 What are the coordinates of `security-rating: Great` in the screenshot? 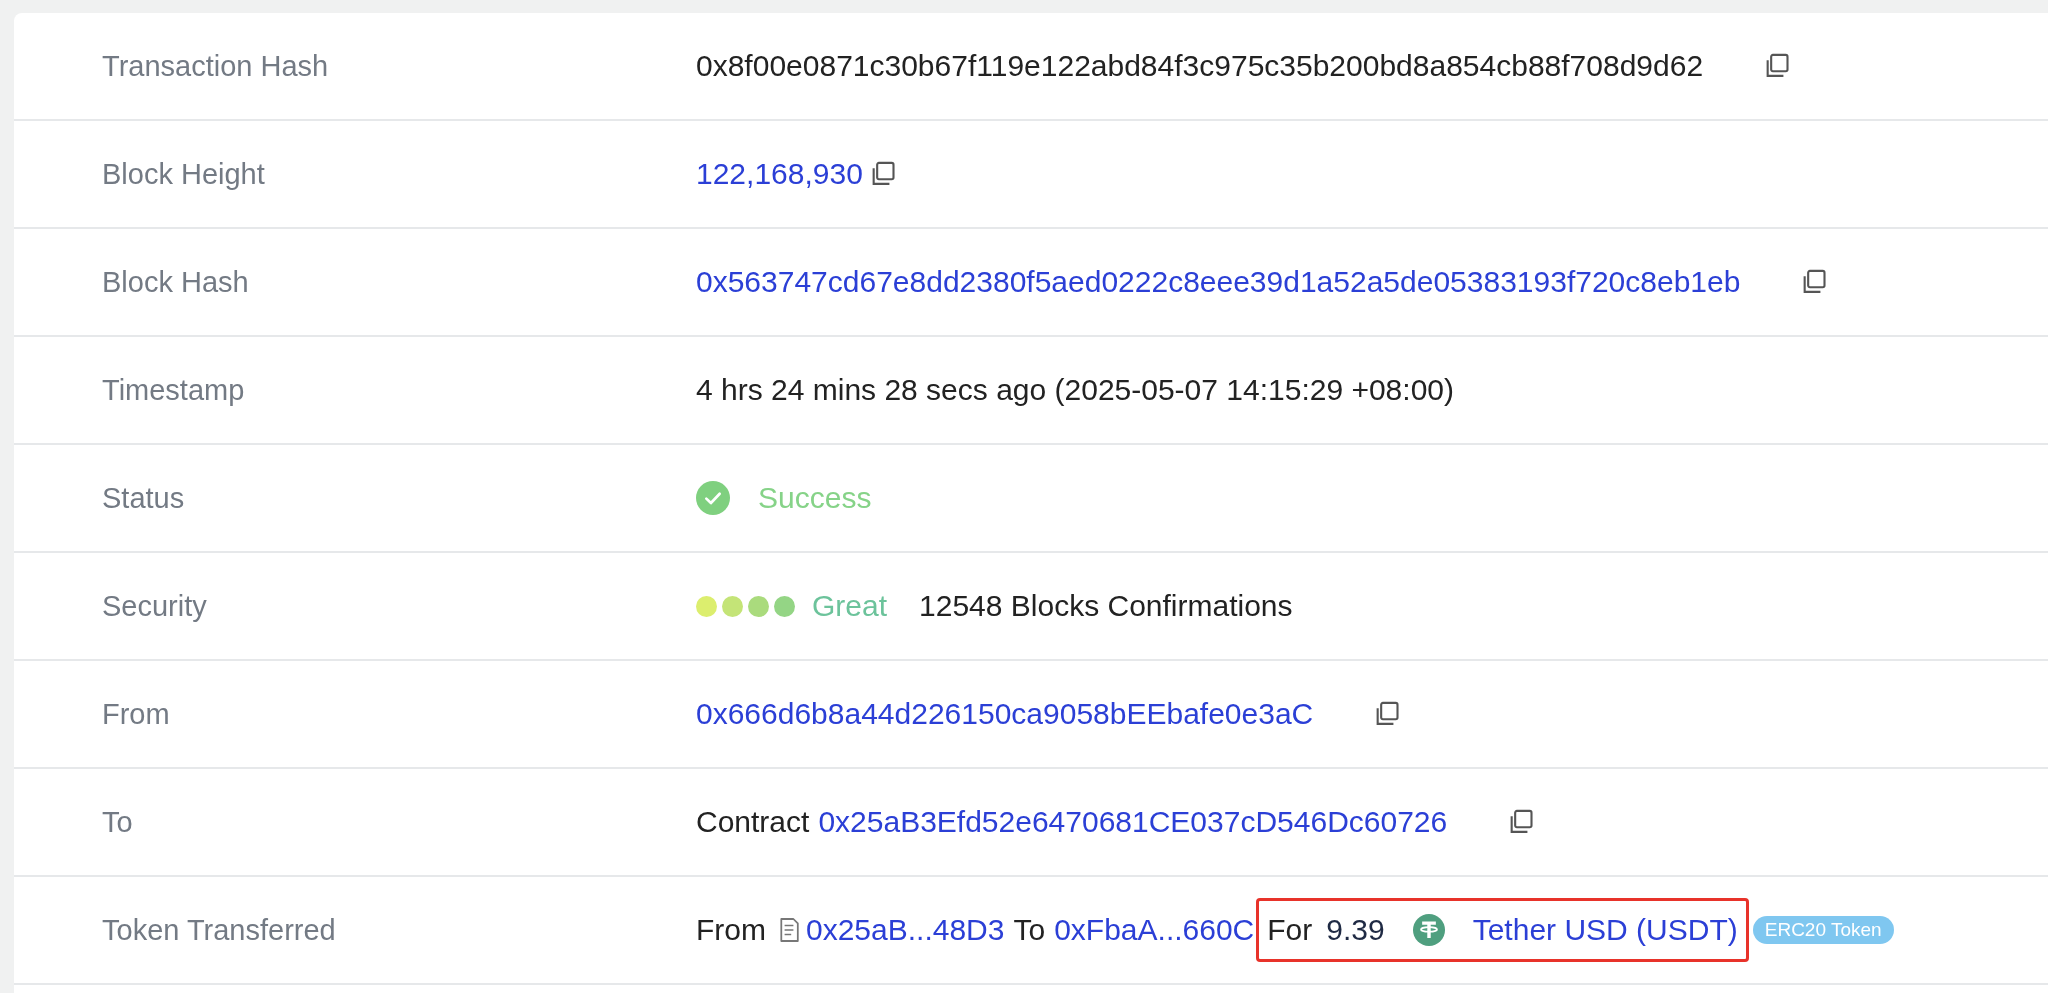 It's located at (850, 606).